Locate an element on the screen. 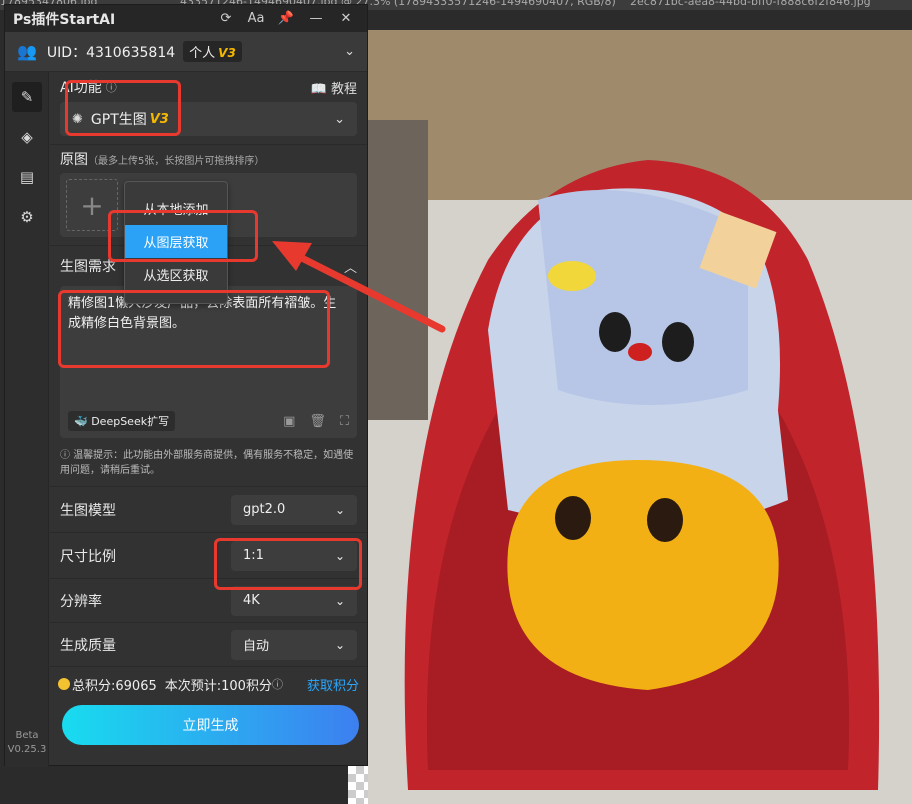 The image size is (912, 804). uid-text: UID：4310635814 is located at coordinates (111, 52).